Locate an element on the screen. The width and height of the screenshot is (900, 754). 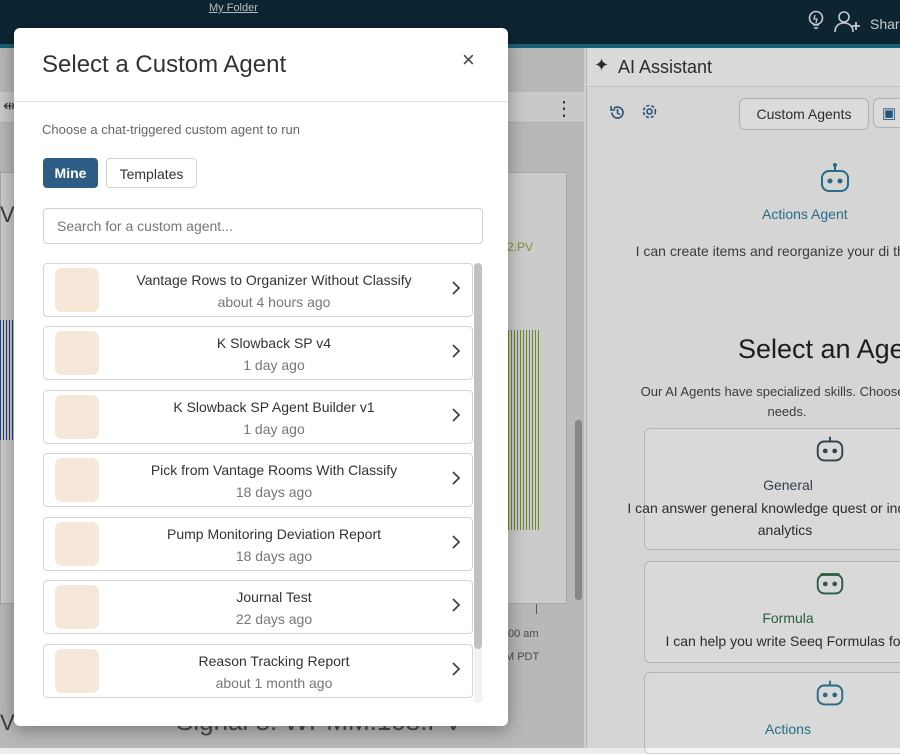
agent-name: Pump Monitoring Deviation Report is located at coordinates (274, 534).